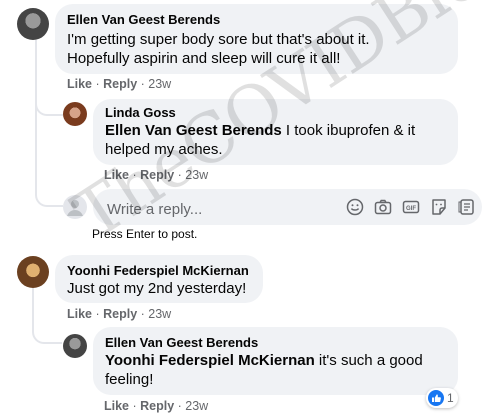  I want to click on gif-icon: GIF, so click(411, 207).